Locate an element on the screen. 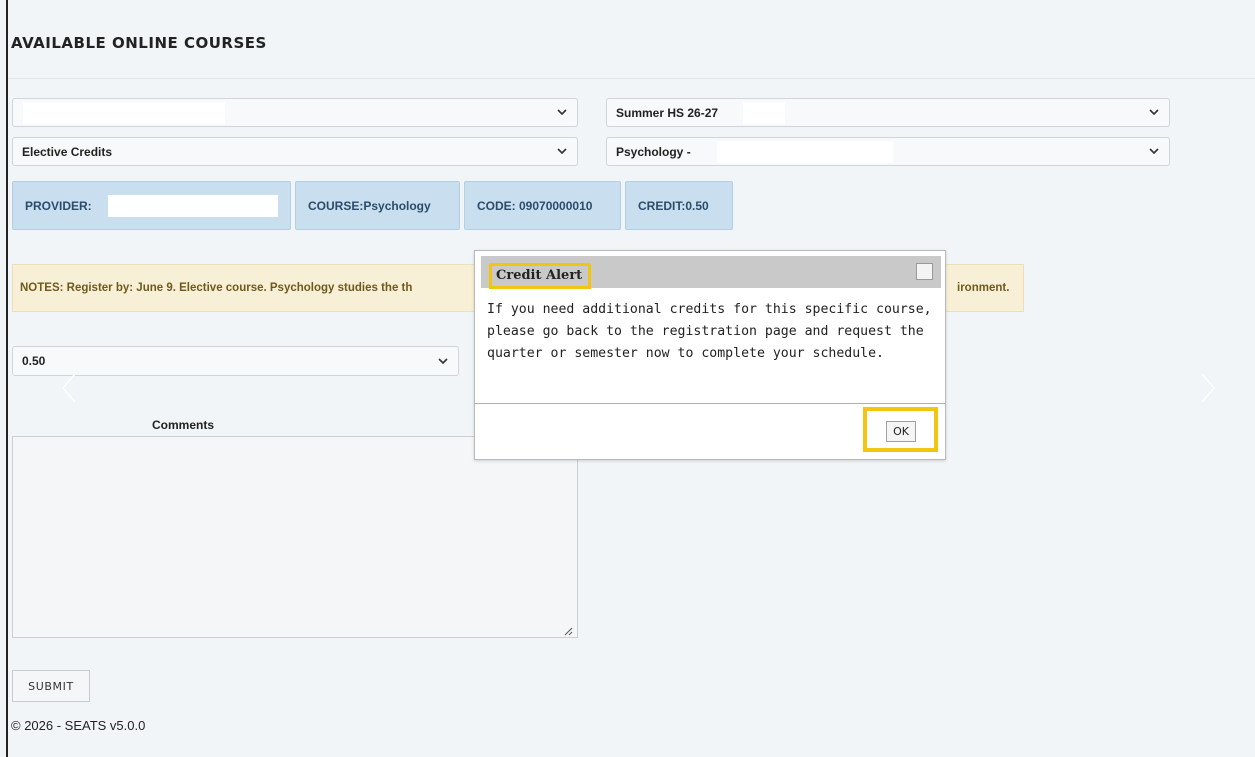  credit-select: 0.50 is located at coordinates (235, 361).